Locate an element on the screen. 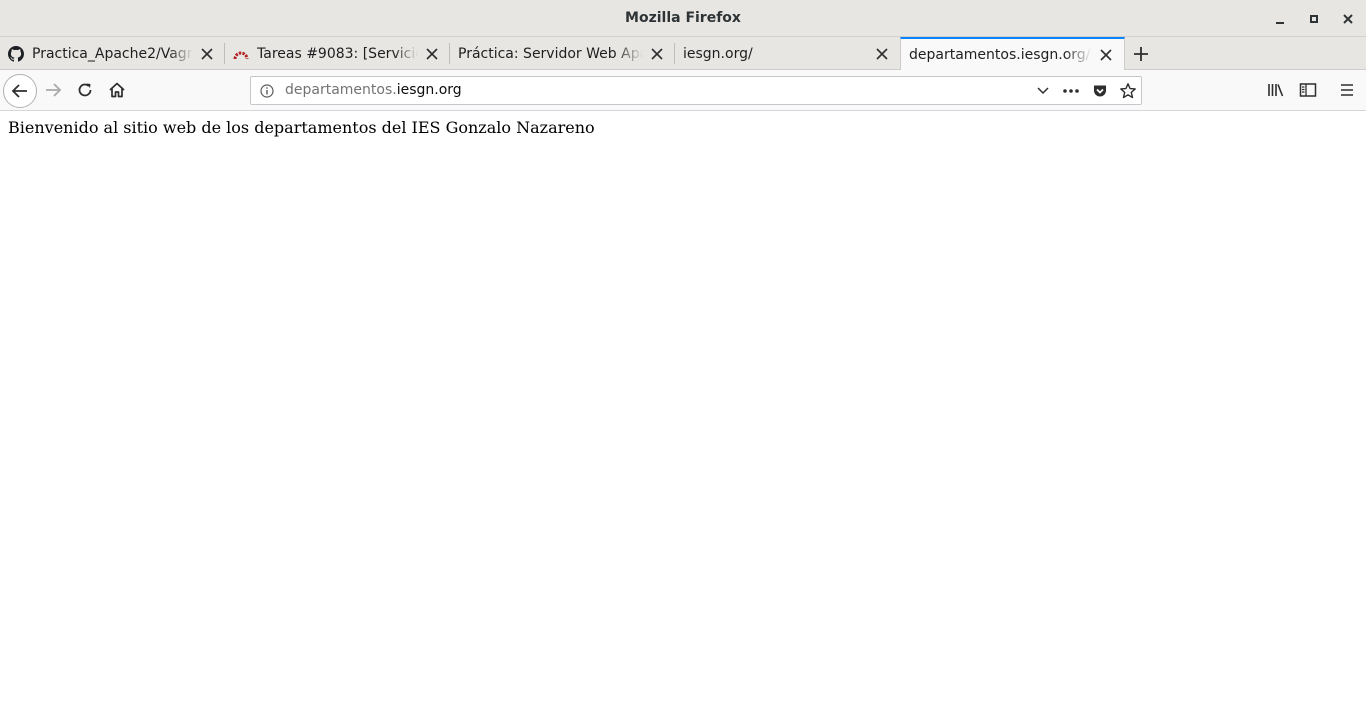 Image resolution: width=1366 pixels, height=708 pixels. menu-button is located at coordinates (1347, 90).